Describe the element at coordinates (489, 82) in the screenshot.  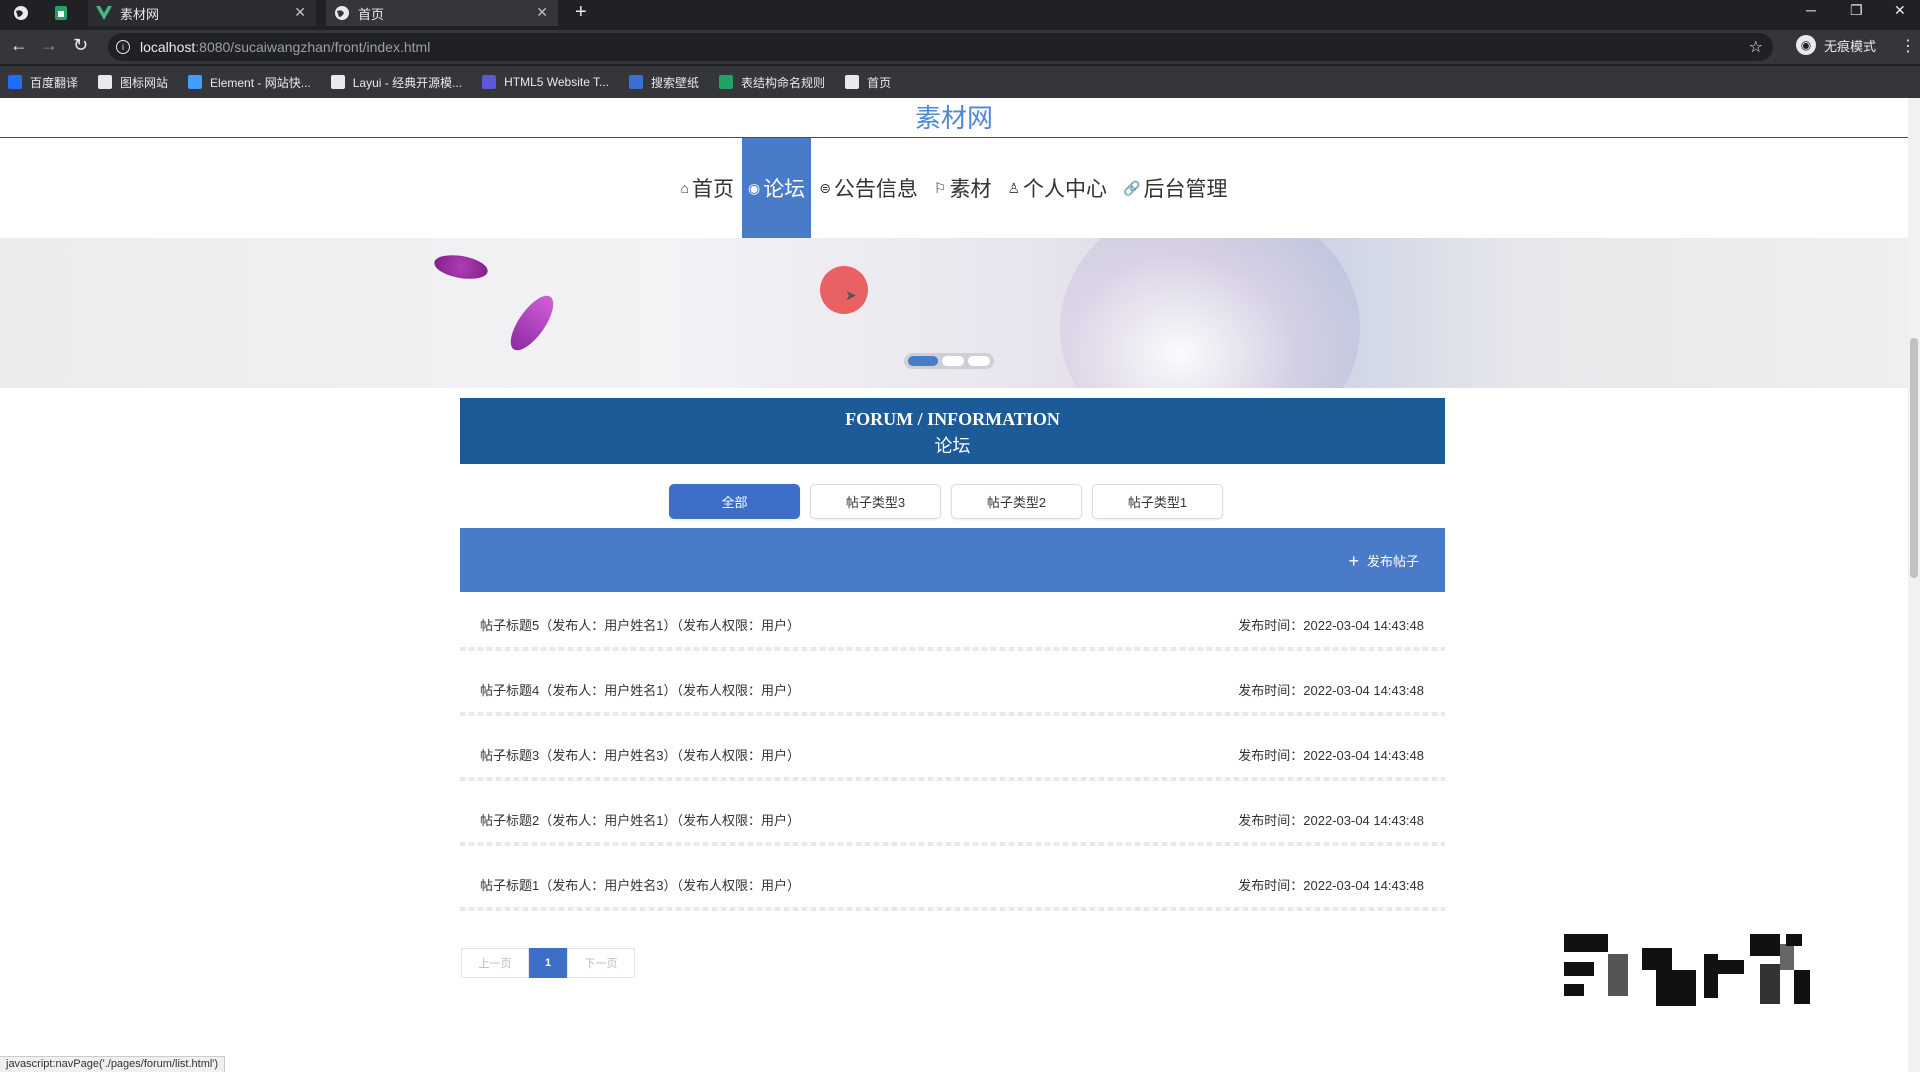
I see `html5-icon` at that location.